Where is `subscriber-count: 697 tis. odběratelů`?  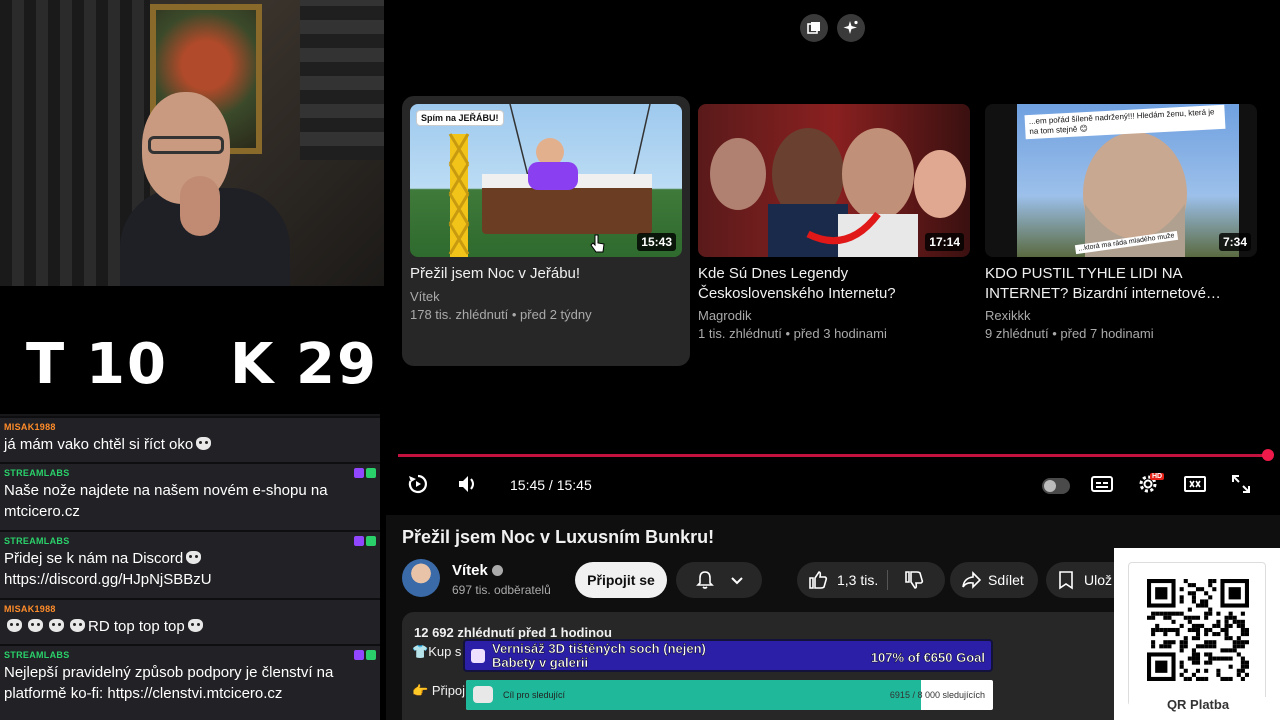 subscriber-count: 697 tis. odběratelů is located at coordinates (501, 590).